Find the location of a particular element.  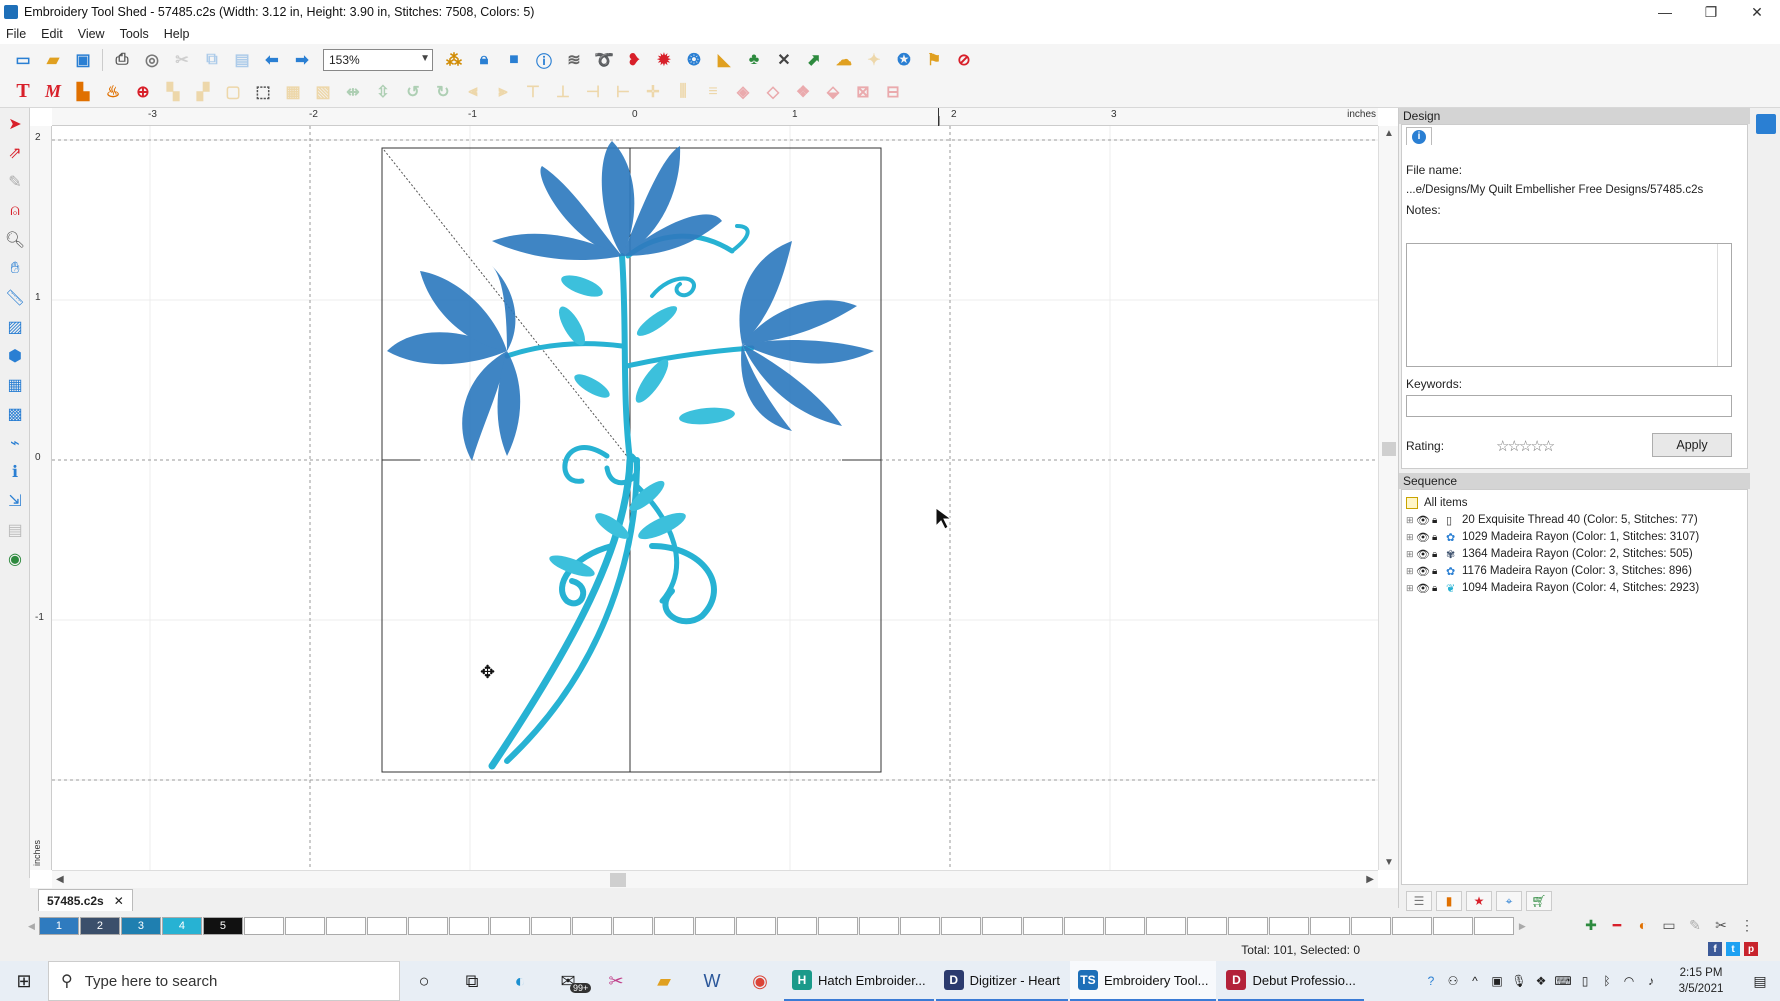

copy-icon: ⧉ is located at coordinates (212, 60).